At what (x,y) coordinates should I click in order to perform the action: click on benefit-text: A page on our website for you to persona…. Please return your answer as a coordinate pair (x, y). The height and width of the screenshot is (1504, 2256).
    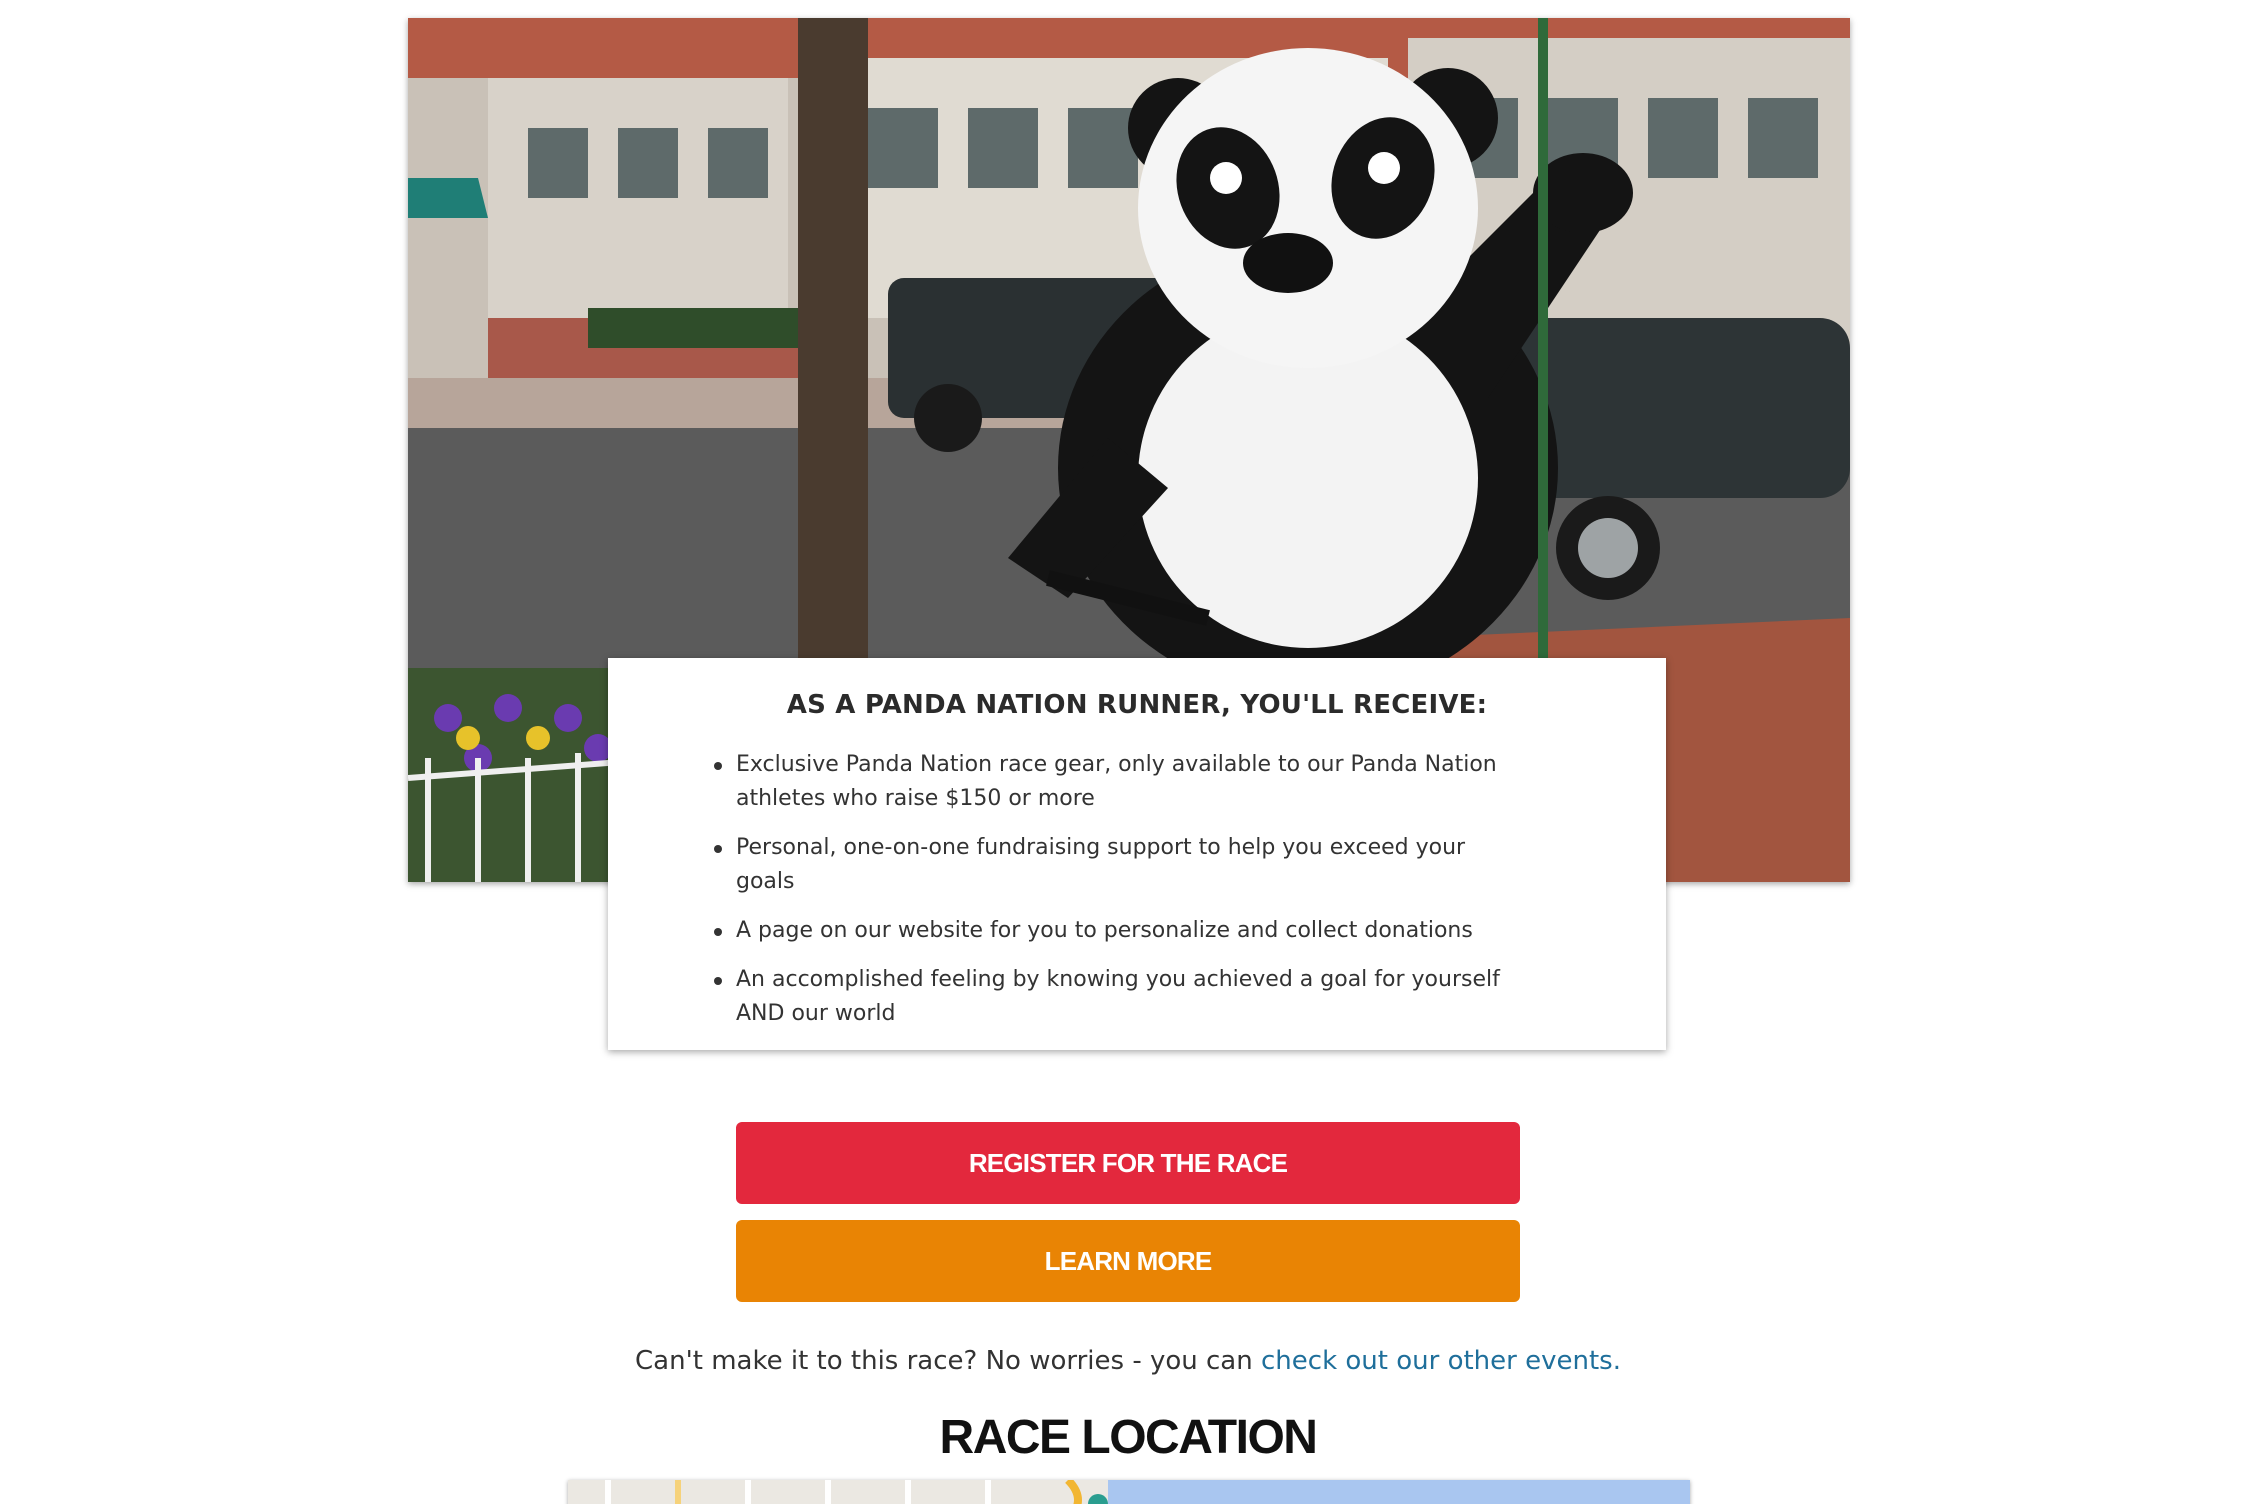
    Looking at the image, I should click on (1104, 930).